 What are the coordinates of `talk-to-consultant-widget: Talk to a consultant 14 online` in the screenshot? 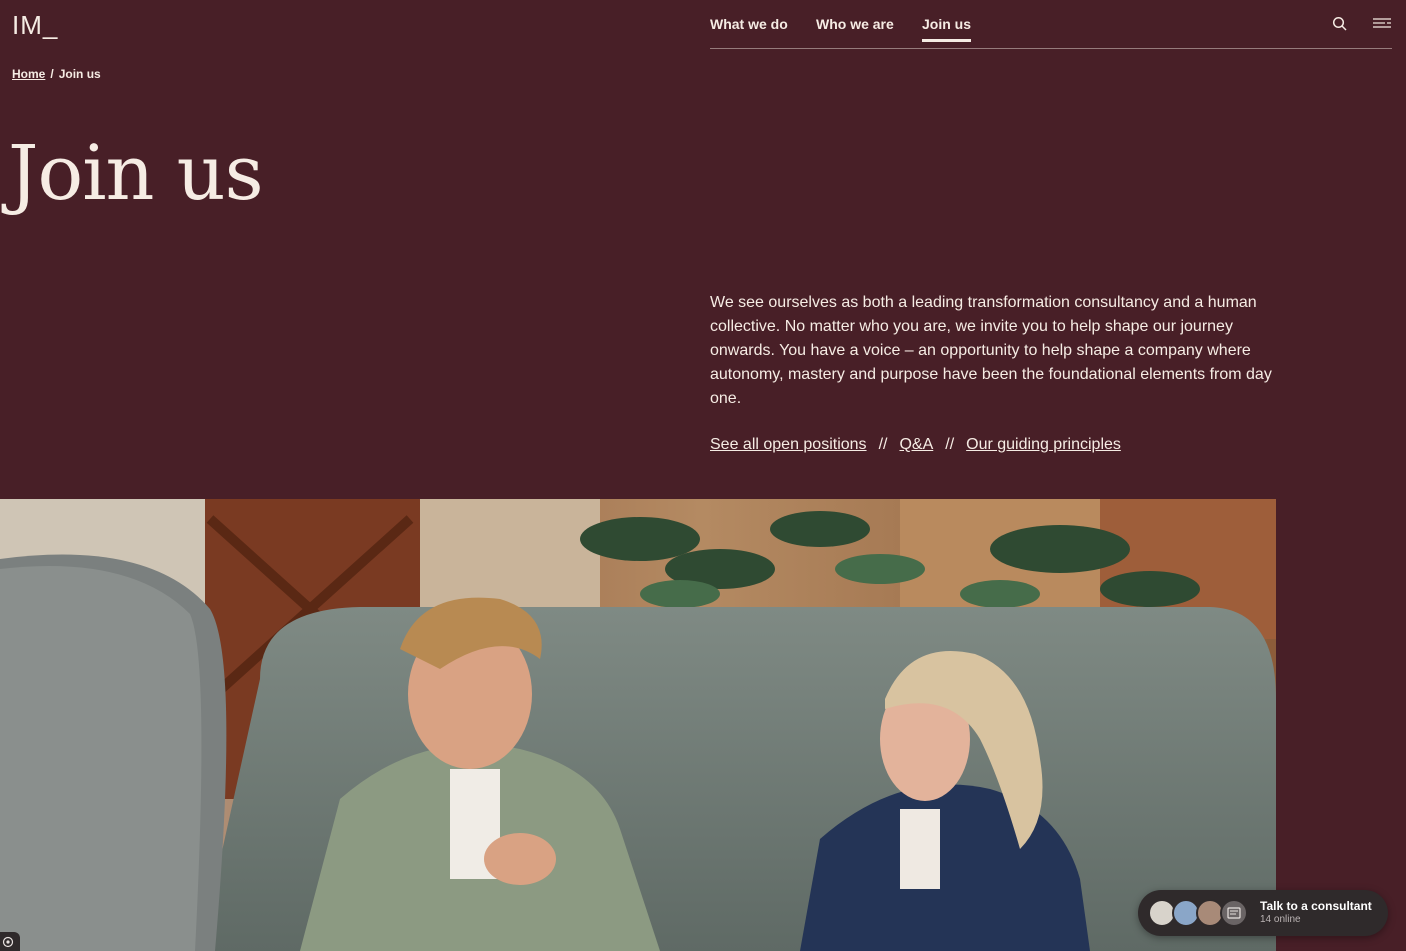 It's located at (1263, 913).